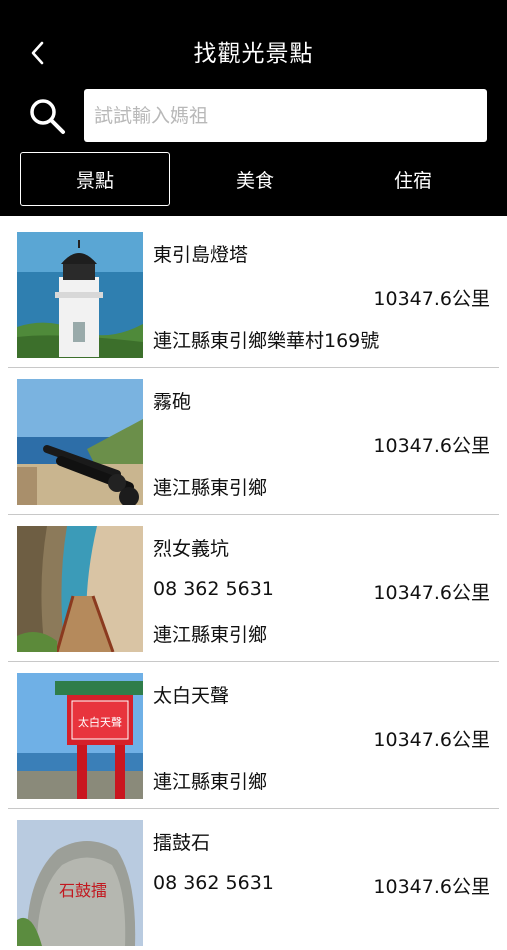 The height and width of the screenshot is (950, 507). I want to click on item-name: 擂鼓石, so click(182, 843).